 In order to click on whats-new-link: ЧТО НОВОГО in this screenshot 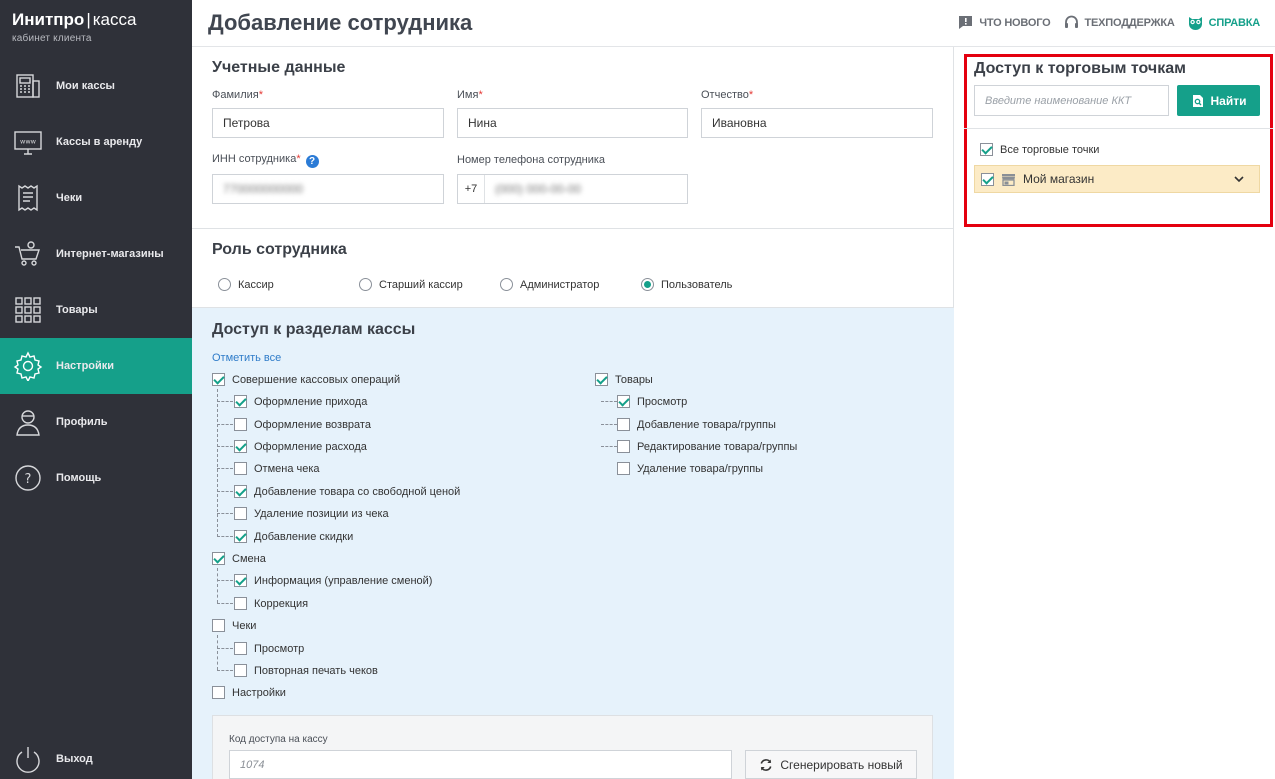, I will do `click(1004, 22)`.